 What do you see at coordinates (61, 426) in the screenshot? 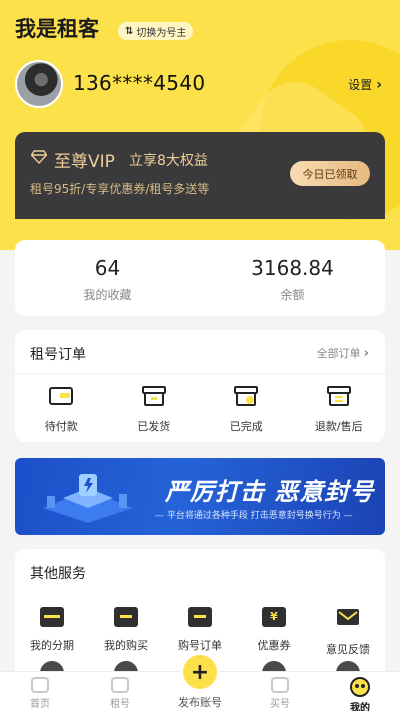
I see `order-status-label: 待付款` at bounding box center [61, 426].